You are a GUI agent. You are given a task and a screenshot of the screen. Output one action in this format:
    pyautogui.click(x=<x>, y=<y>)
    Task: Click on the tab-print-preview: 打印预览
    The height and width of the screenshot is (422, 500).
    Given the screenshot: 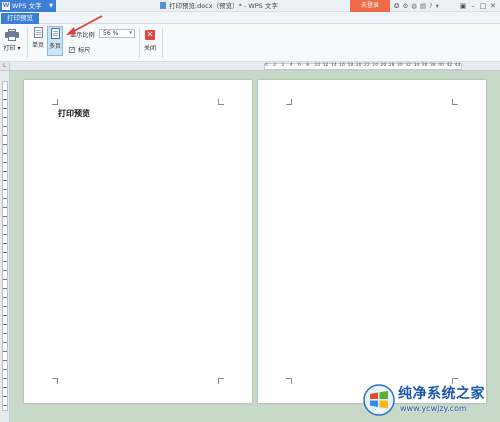 What is the action you would take?
    pyautogui.click(x=20, y=18)
    